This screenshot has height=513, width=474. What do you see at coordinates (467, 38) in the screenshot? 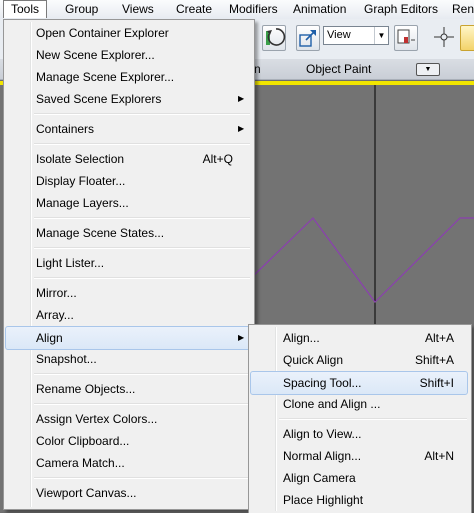
I see `keyboard-shortcut-override-button` at bounding box center [467, 38].